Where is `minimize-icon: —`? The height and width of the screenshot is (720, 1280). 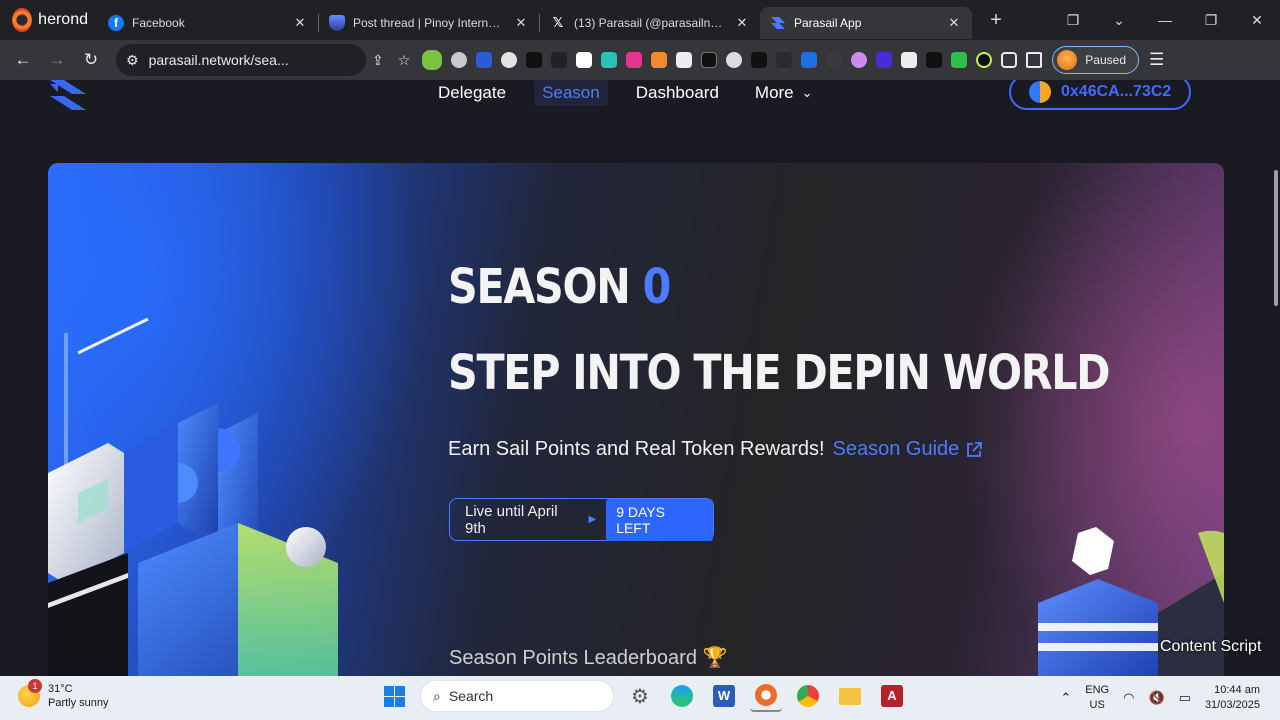
minimize-icon: — is located at coordinates (1165, 20).